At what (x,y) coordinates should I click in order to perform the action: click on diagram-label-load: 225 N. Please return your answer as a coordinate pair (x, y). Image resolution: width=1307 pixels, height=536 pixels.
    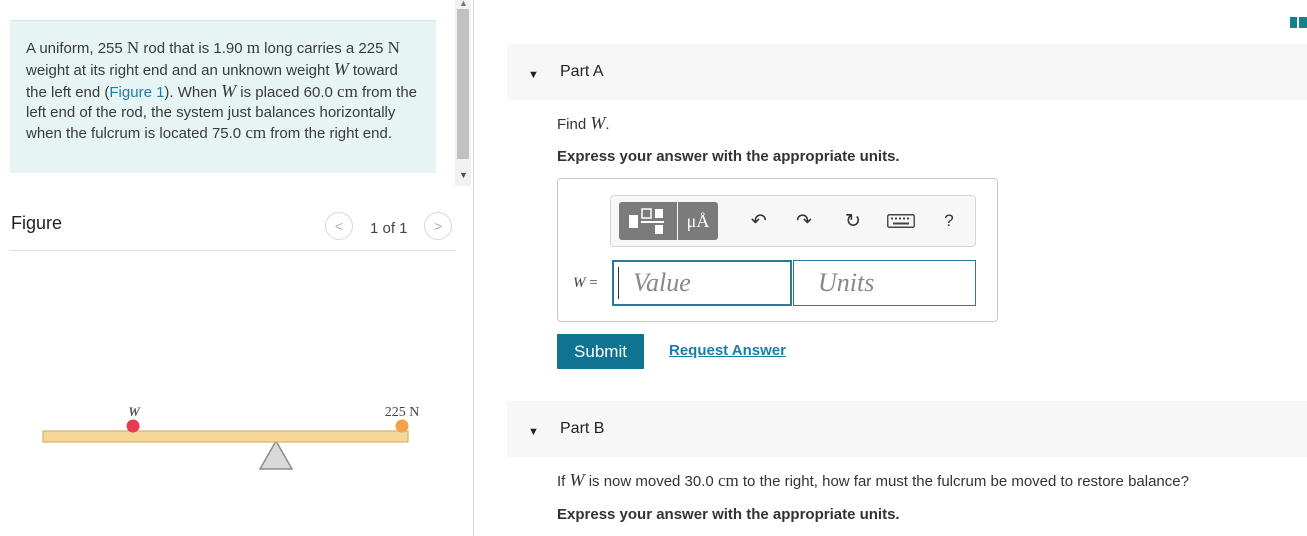
    Looking at the image, I should click on (402, 412).